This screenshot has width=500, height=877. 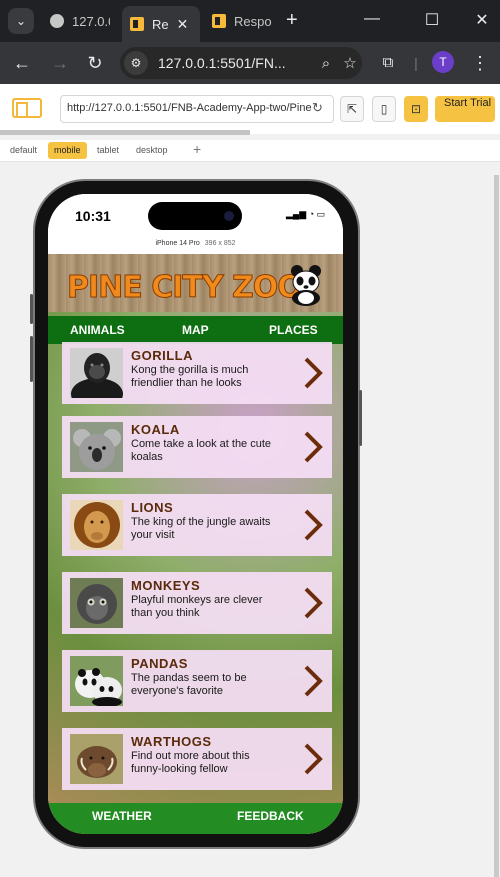 What do you see at coordinates (152, 507) in the screenshot?
I see `animal-name: LIONS` at bounding box center [152, 507].